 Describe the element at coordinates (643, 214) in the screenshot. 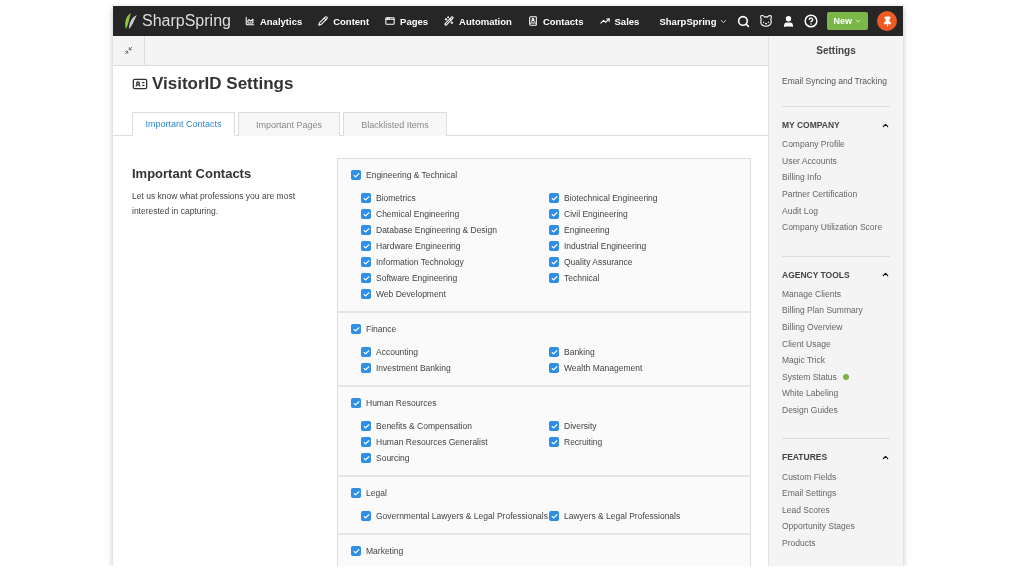

I see `profession-checkbox: Civil Engineering` at that location.